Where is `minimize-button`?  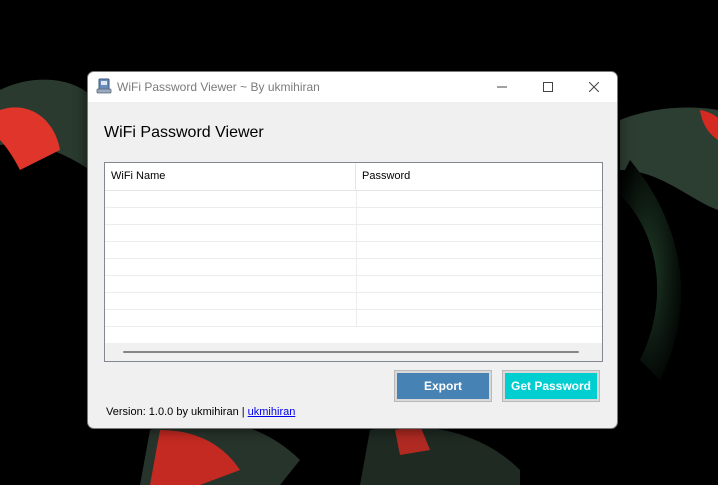 minimize-button is located at coordinates (502, 87).